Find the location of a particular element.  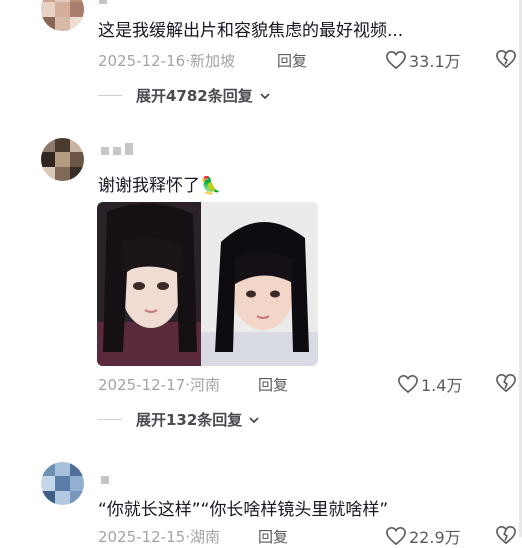

comment-2-like-count: 1.4万 is located at coordinates (442, 385).